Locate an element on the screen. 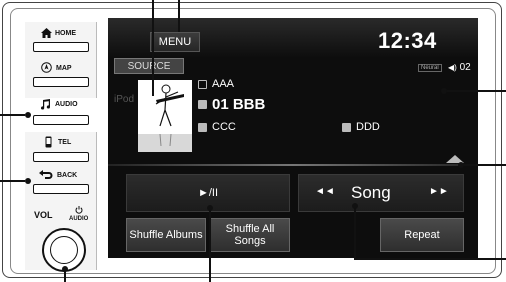  back-arrow-icon is located at coordinates (46, 176).